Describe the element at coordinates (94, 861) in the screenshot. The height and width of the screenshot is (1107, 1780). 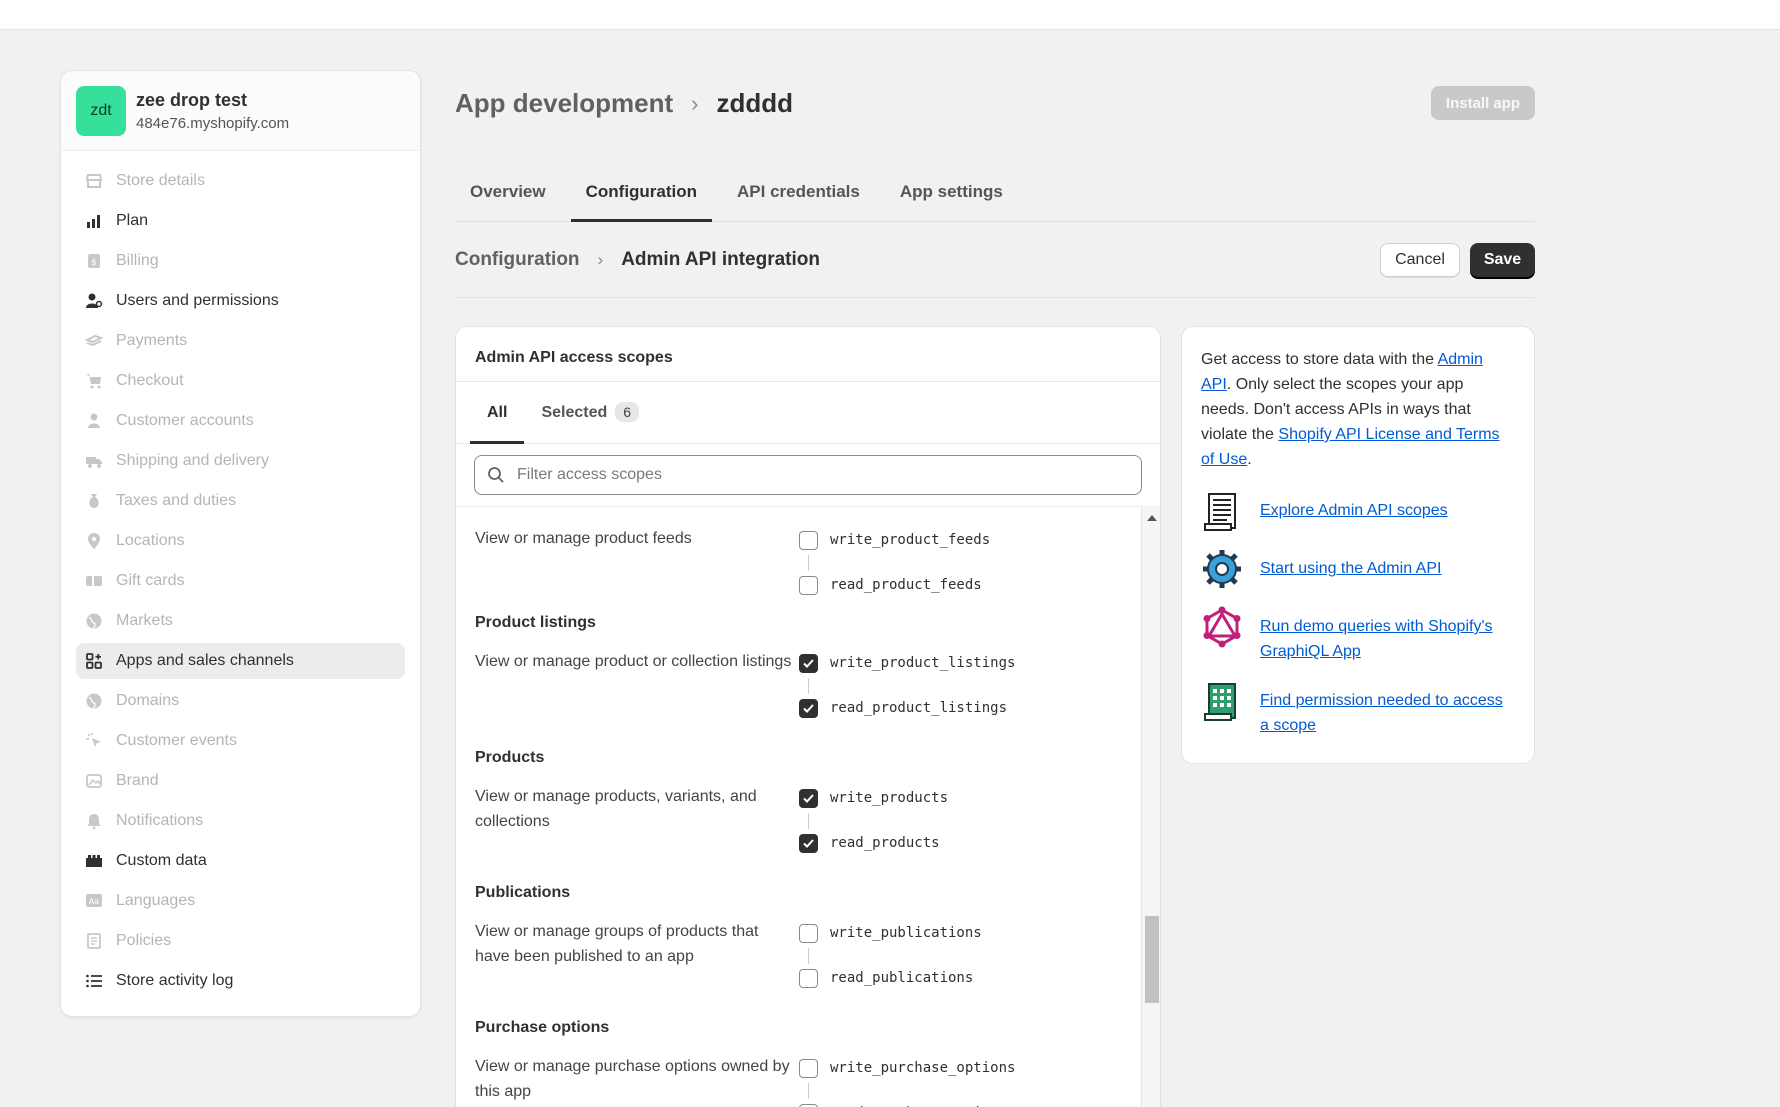
I see `custom-data-icon` at that location.